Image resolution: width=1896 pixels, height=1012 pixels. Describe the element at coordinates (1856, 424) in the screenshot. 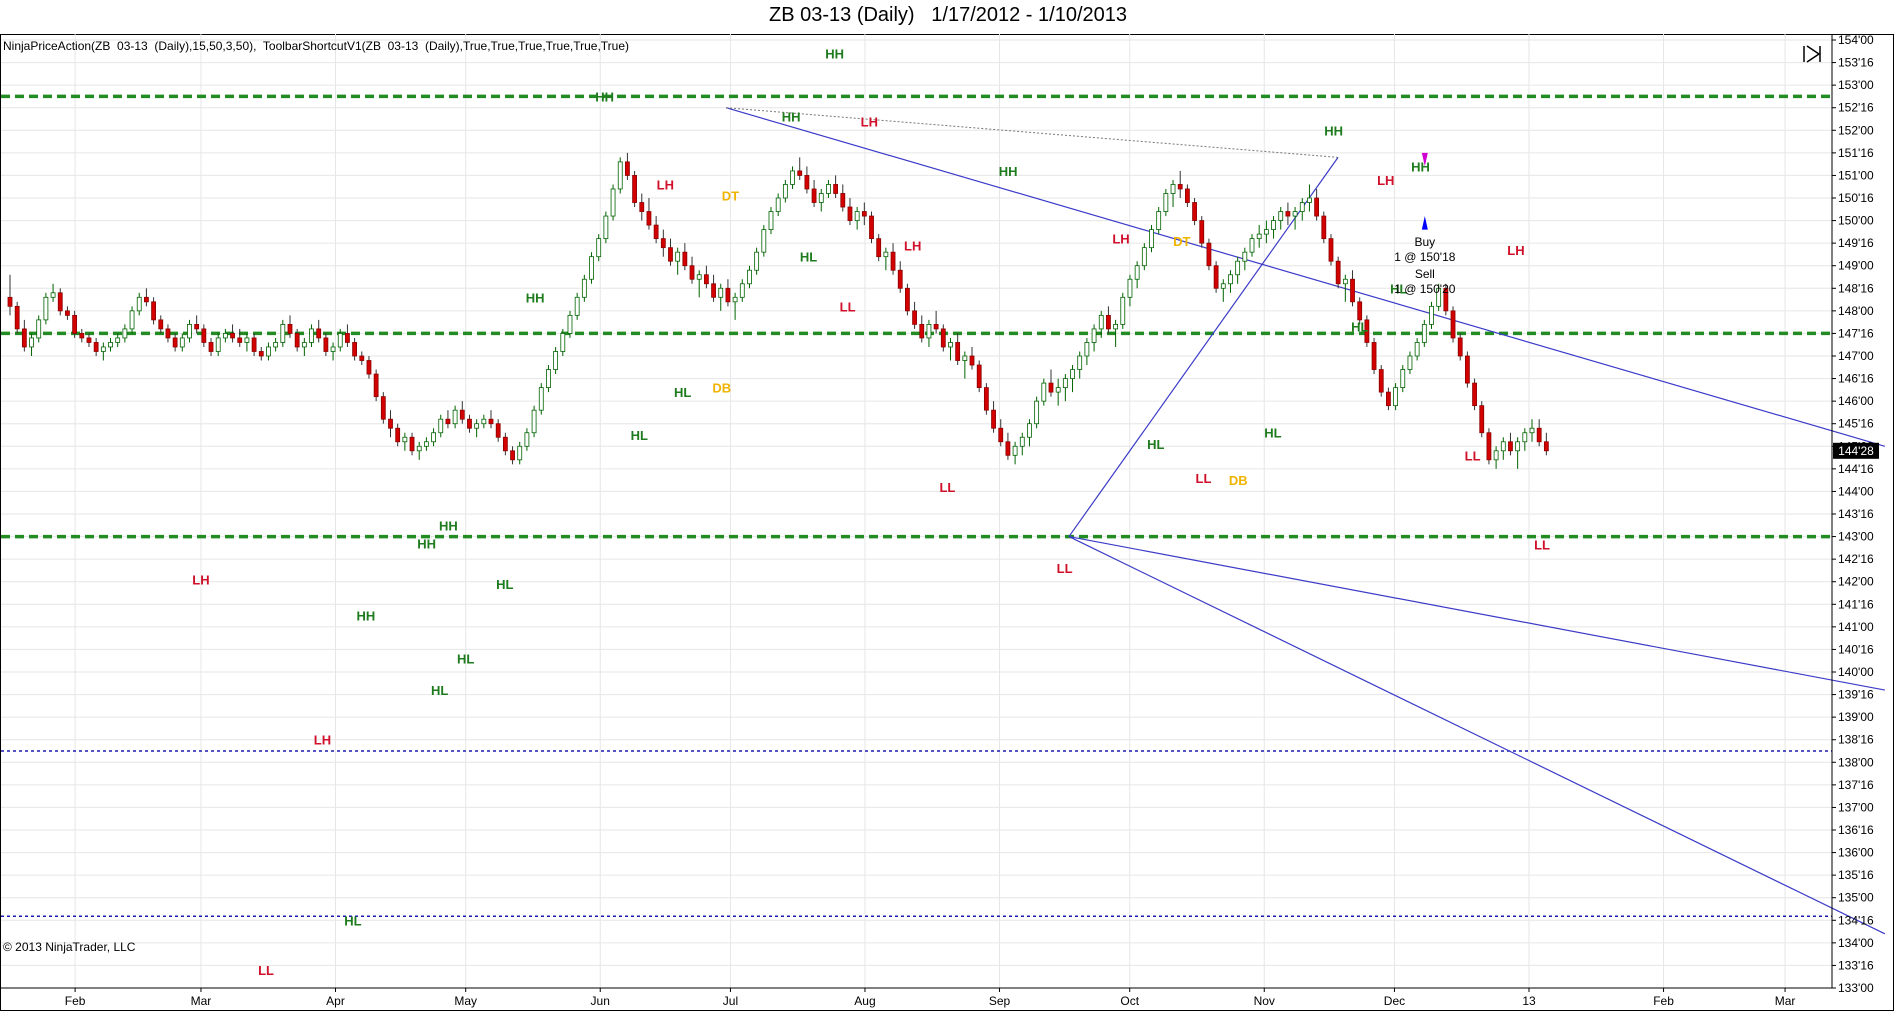

I see `y-tick-label: 145'16` at that location.